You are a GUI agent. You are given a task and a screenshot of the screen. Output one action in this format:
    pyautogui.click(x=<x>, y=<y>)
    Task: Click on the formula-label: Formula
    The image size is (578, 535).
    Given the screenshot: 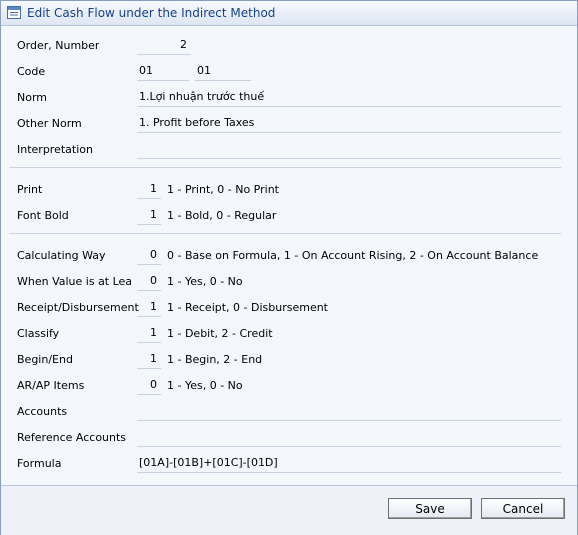 What is the action you would take?
    pyautogui.click(x=39, y=463)
    